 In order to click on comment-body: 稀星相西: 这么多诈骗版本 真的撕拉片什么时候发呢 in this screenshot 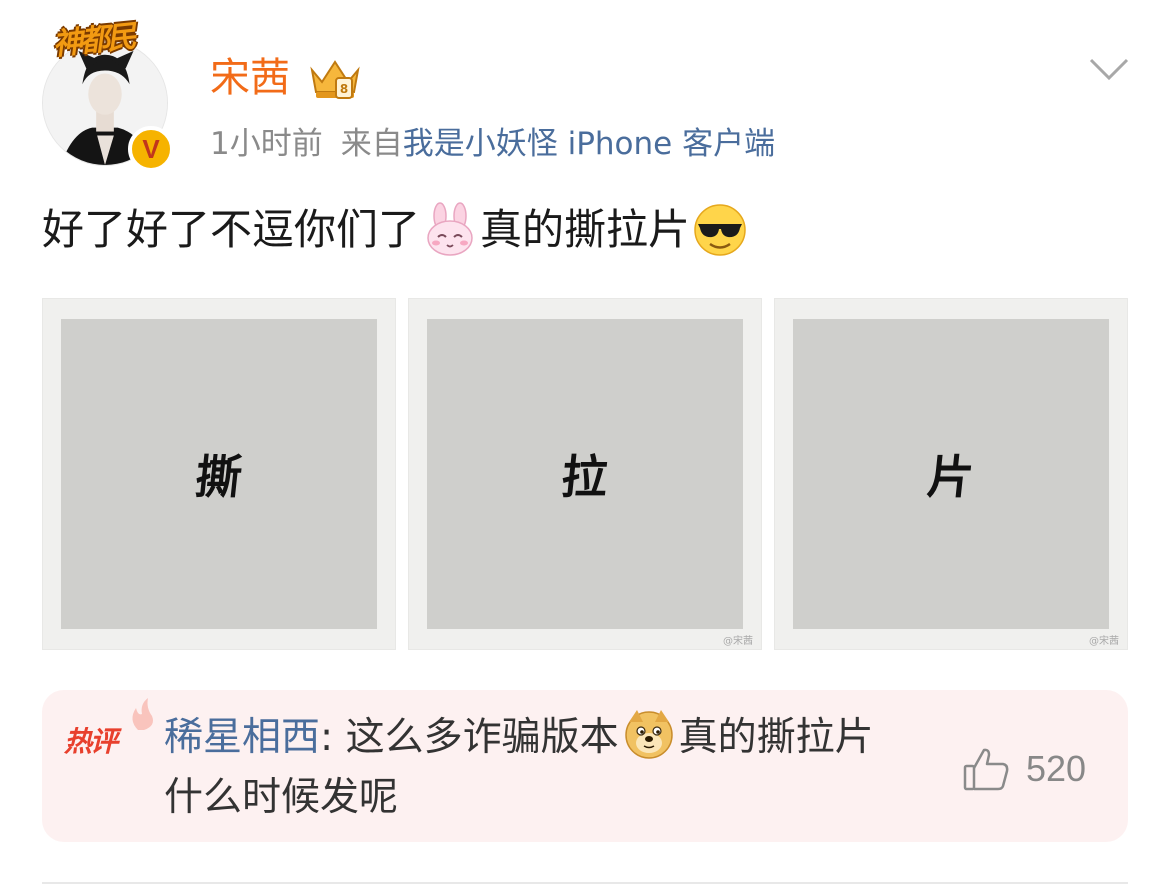, I will do `click(534, 768)`.